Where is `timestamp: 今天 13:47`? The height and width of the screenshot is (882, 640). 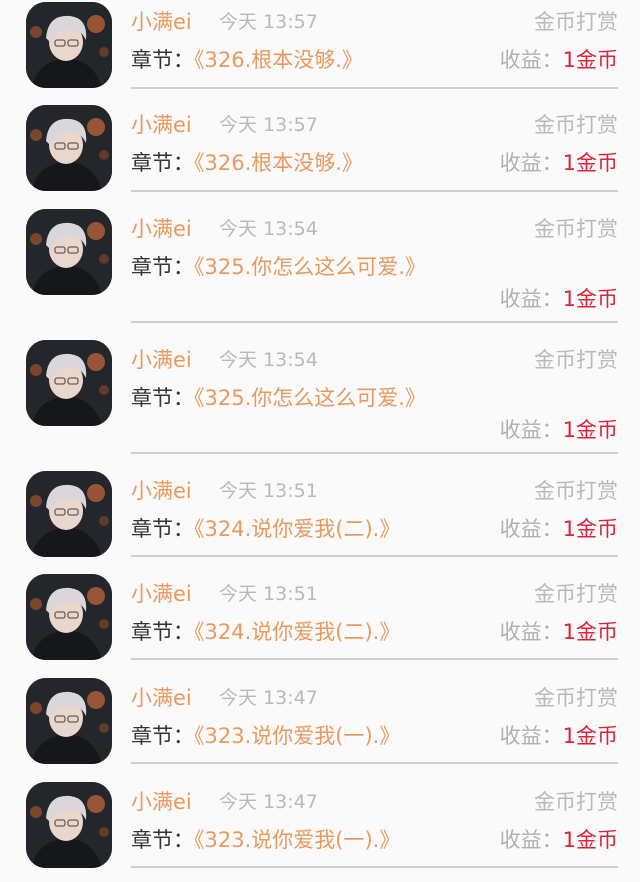 timestamp: 今天 13:47 is located at coordinates (268, 698).